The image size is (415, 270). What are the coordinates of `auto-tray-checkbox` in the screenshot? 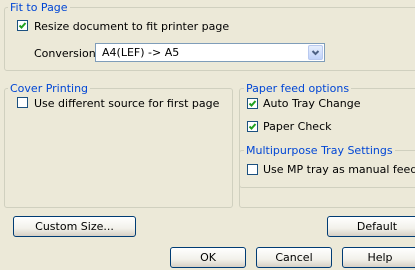 It's located at (252, 103).